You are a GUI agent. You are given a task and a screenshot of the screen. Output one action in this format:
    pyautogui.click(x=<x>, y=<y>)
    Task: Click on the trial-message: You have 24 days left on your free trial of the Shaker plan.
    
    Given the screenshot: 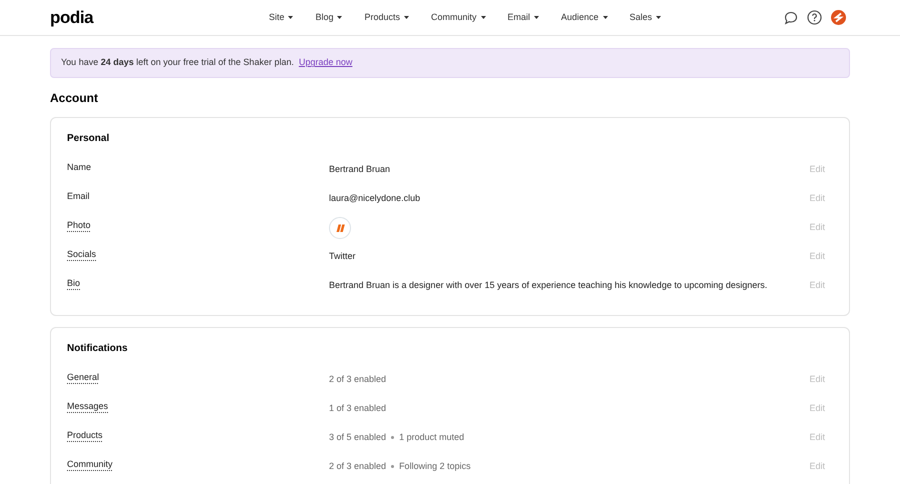 What is the action you would take?
    pyautogui.click(x=177, y=63)
    